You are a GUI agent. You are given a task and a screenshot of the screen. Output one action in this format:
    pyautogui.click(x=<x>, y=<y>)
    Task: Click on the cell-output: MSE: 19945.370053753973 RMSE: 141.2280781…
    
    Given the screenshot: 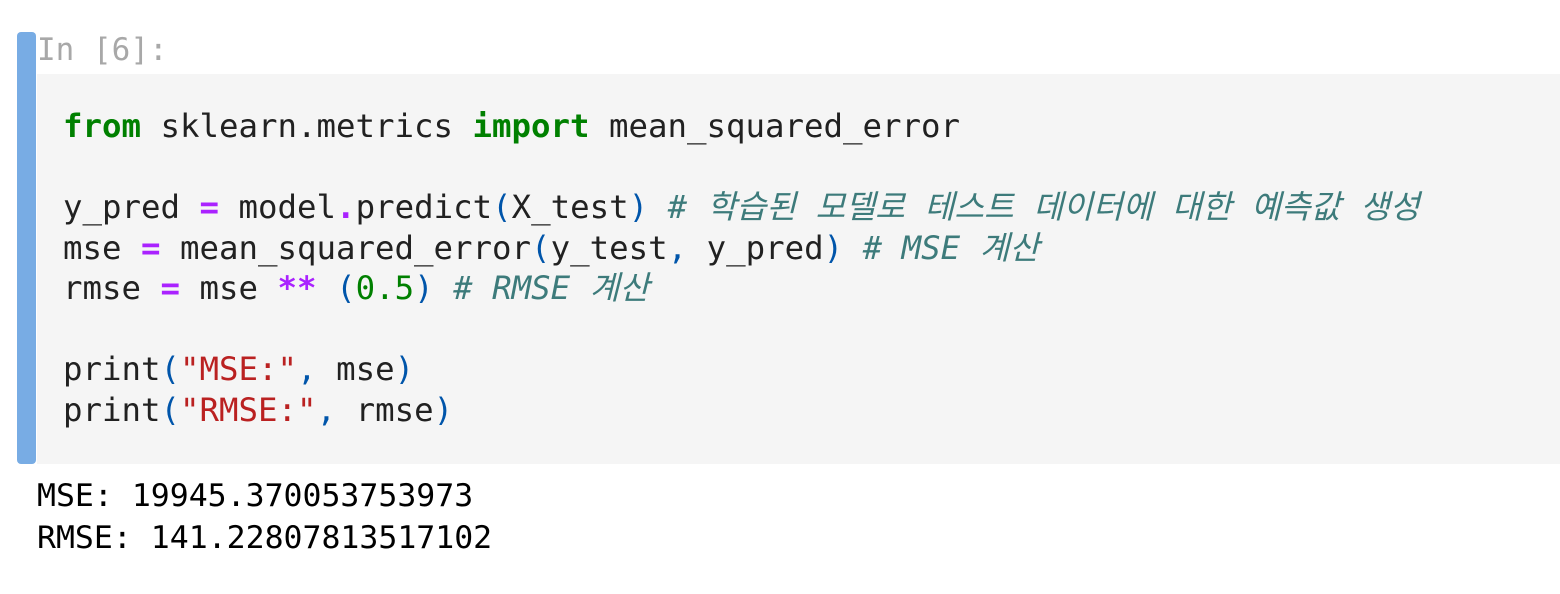 What is the action you would take?
    pyautogui.click(x=264, y=517)
    